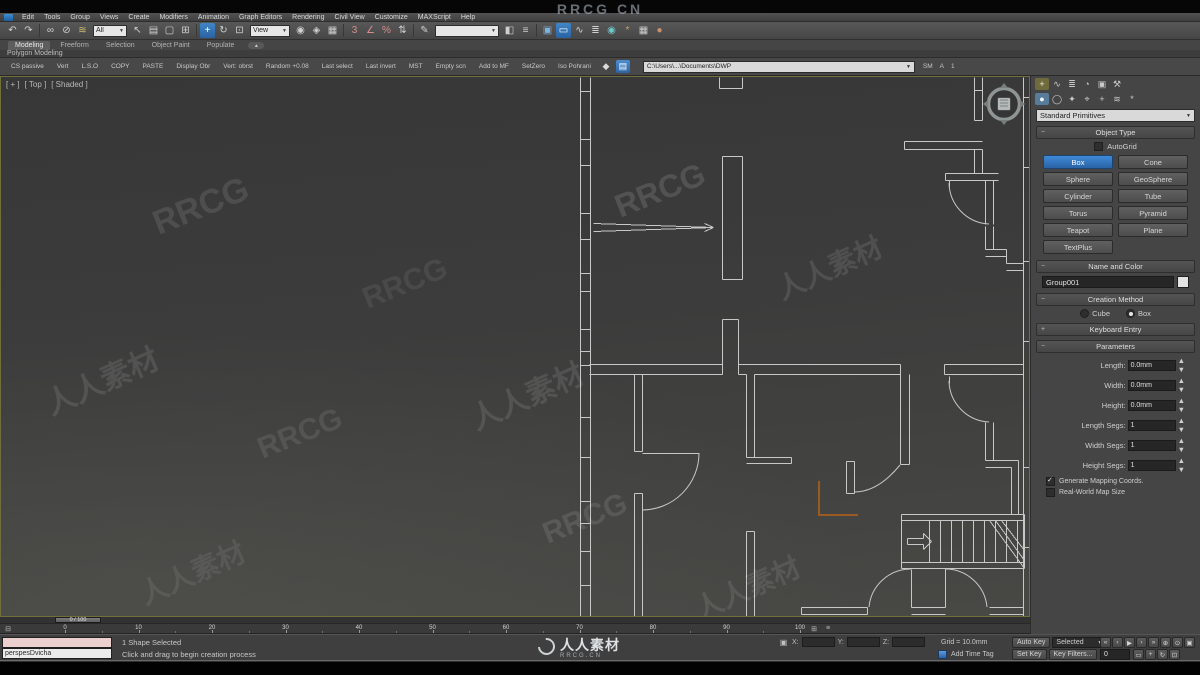 This screenshot has height=675, width=1200. I want to click on render-production-icon: ●, so click(659, 30).